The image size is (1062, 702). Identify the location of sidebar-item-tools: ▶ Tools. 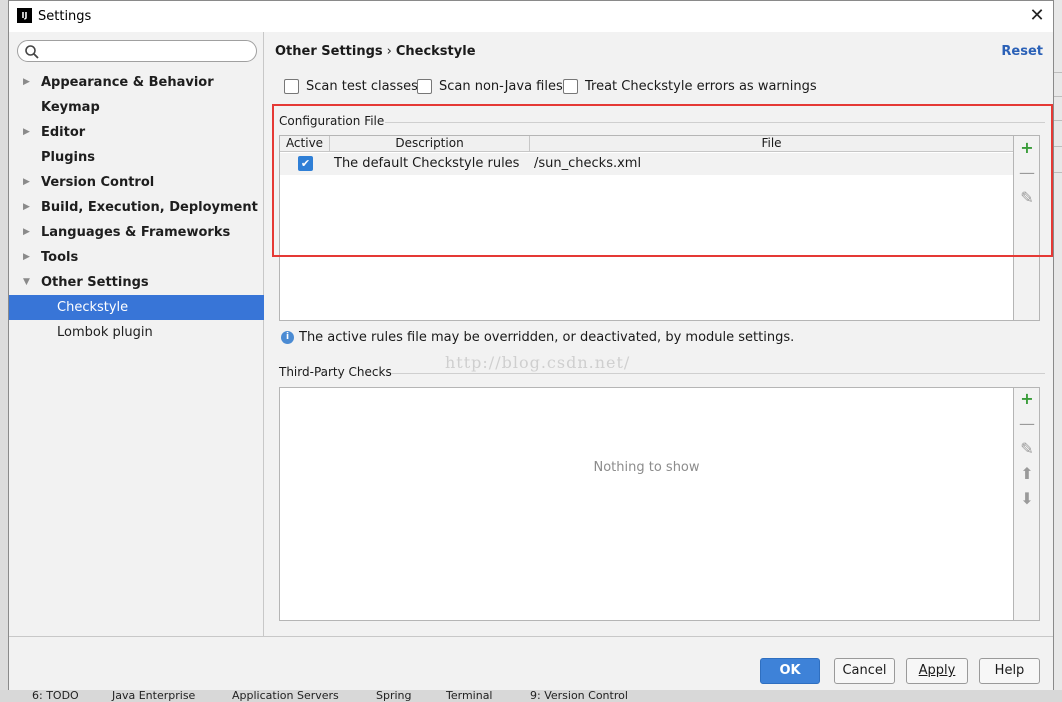
(136, 257).